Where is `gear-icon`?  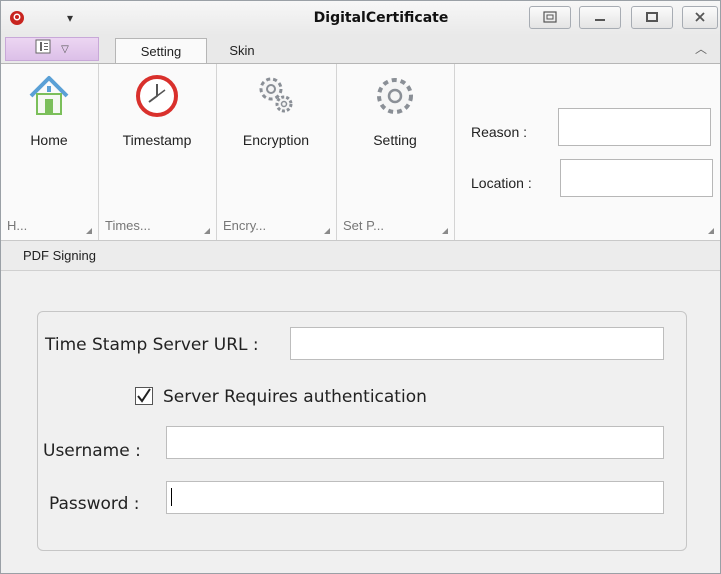
gear-icon is located at coordinates (395, 96).